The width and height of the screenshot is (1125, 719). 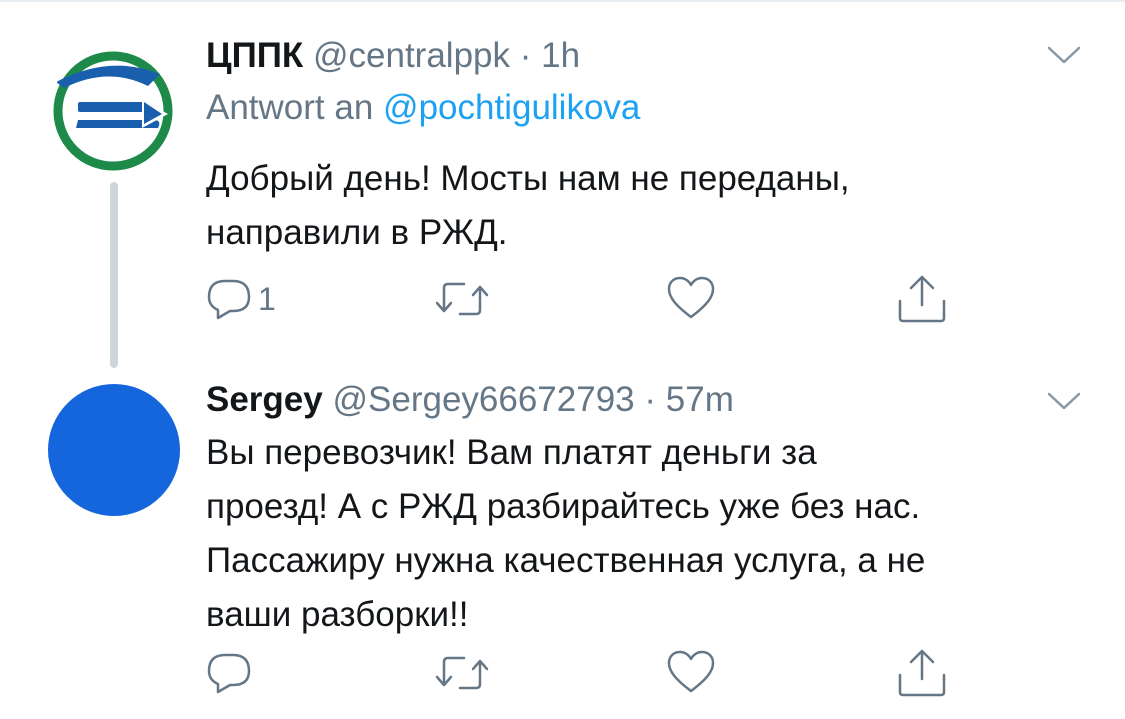 I want to click on tweet-header: ЦППК @centralppk · 1h, so click(x=393, y=56).